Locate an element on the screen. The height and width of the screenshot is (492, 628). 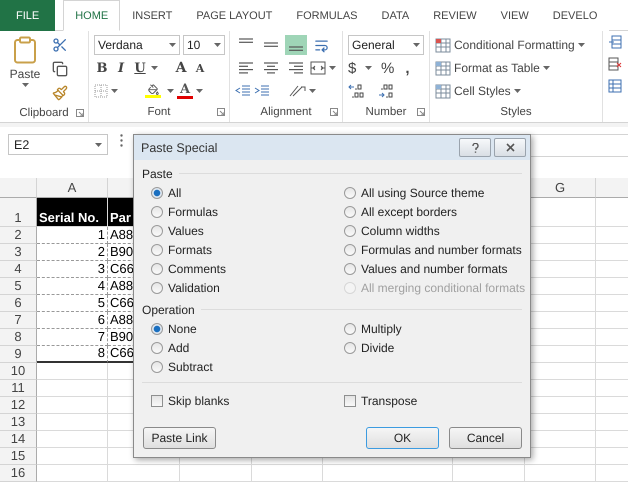
row-header: 11 is located at coordinates (18, 388).